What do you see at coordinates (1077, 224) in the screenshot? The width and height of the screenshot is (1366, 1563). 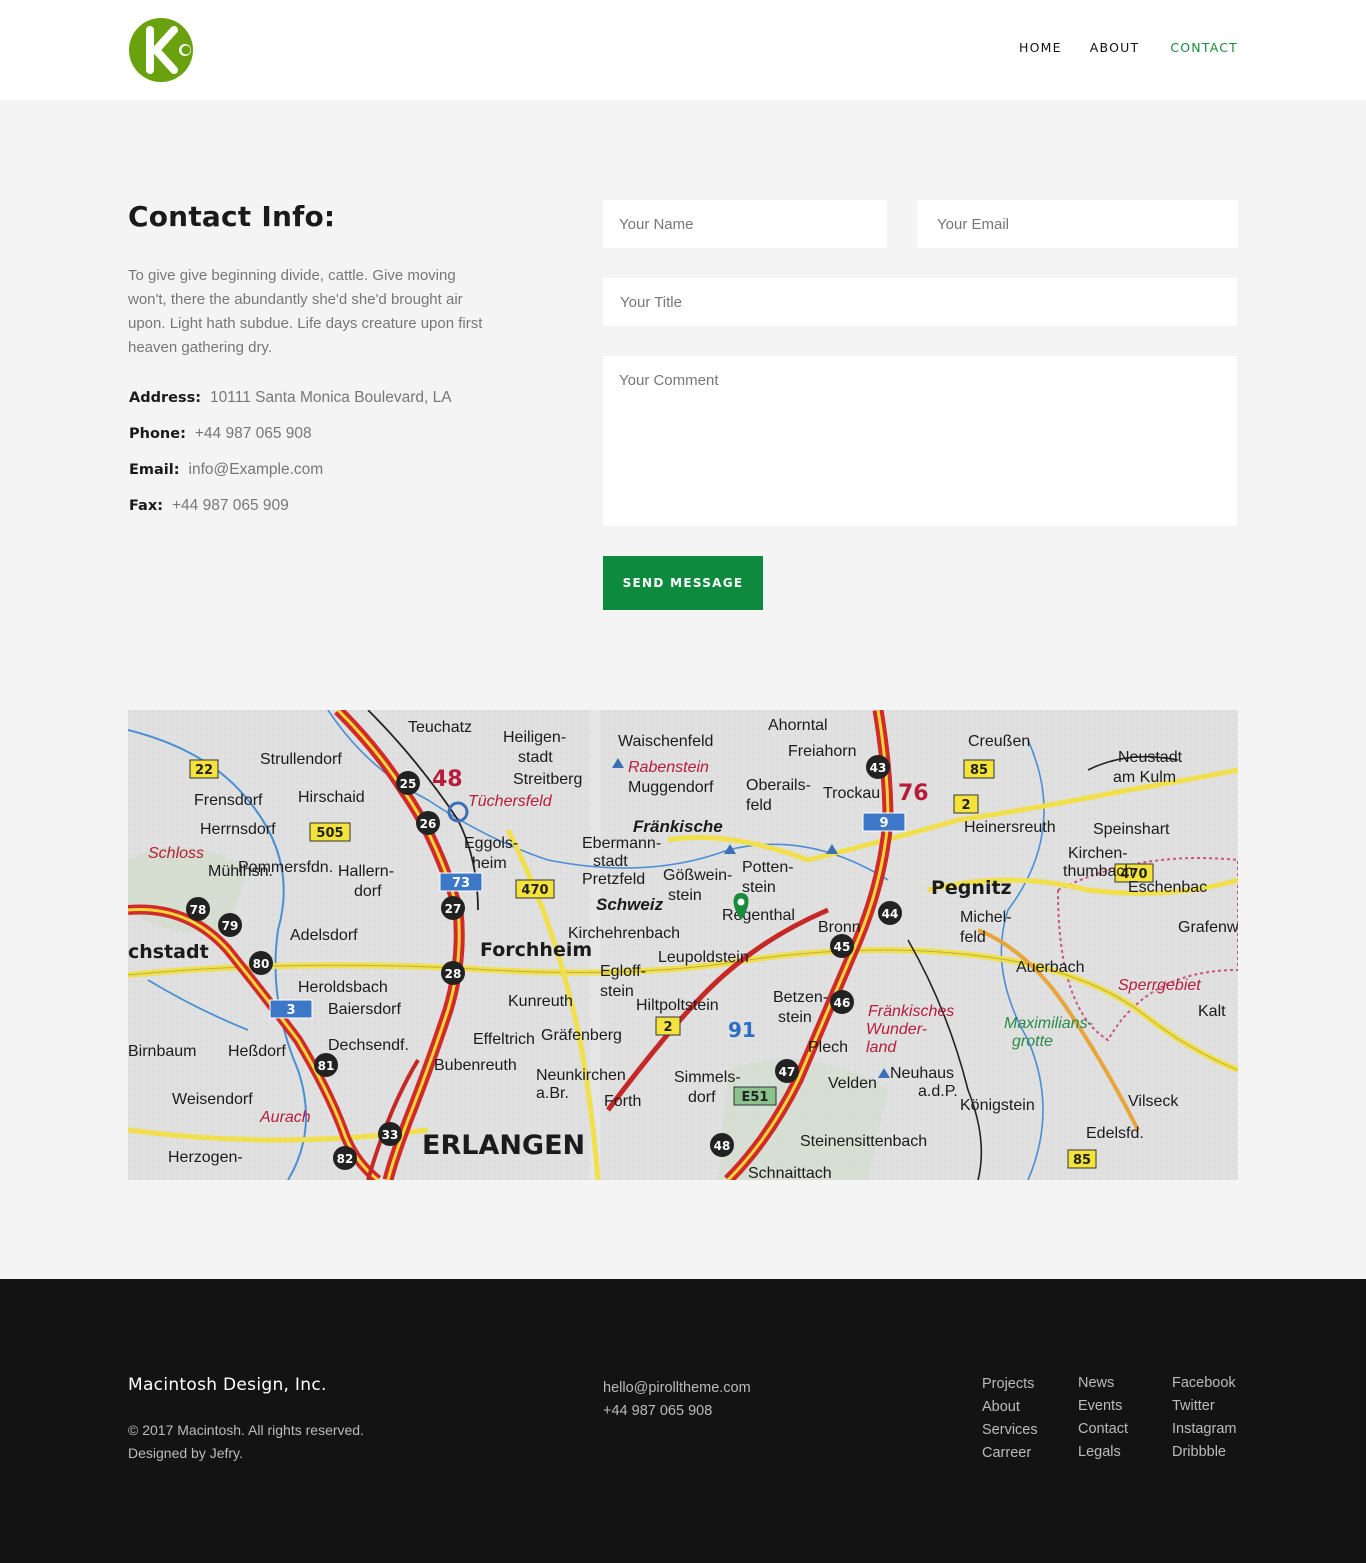 I see `email-input` at bounding box center [1077, 224].